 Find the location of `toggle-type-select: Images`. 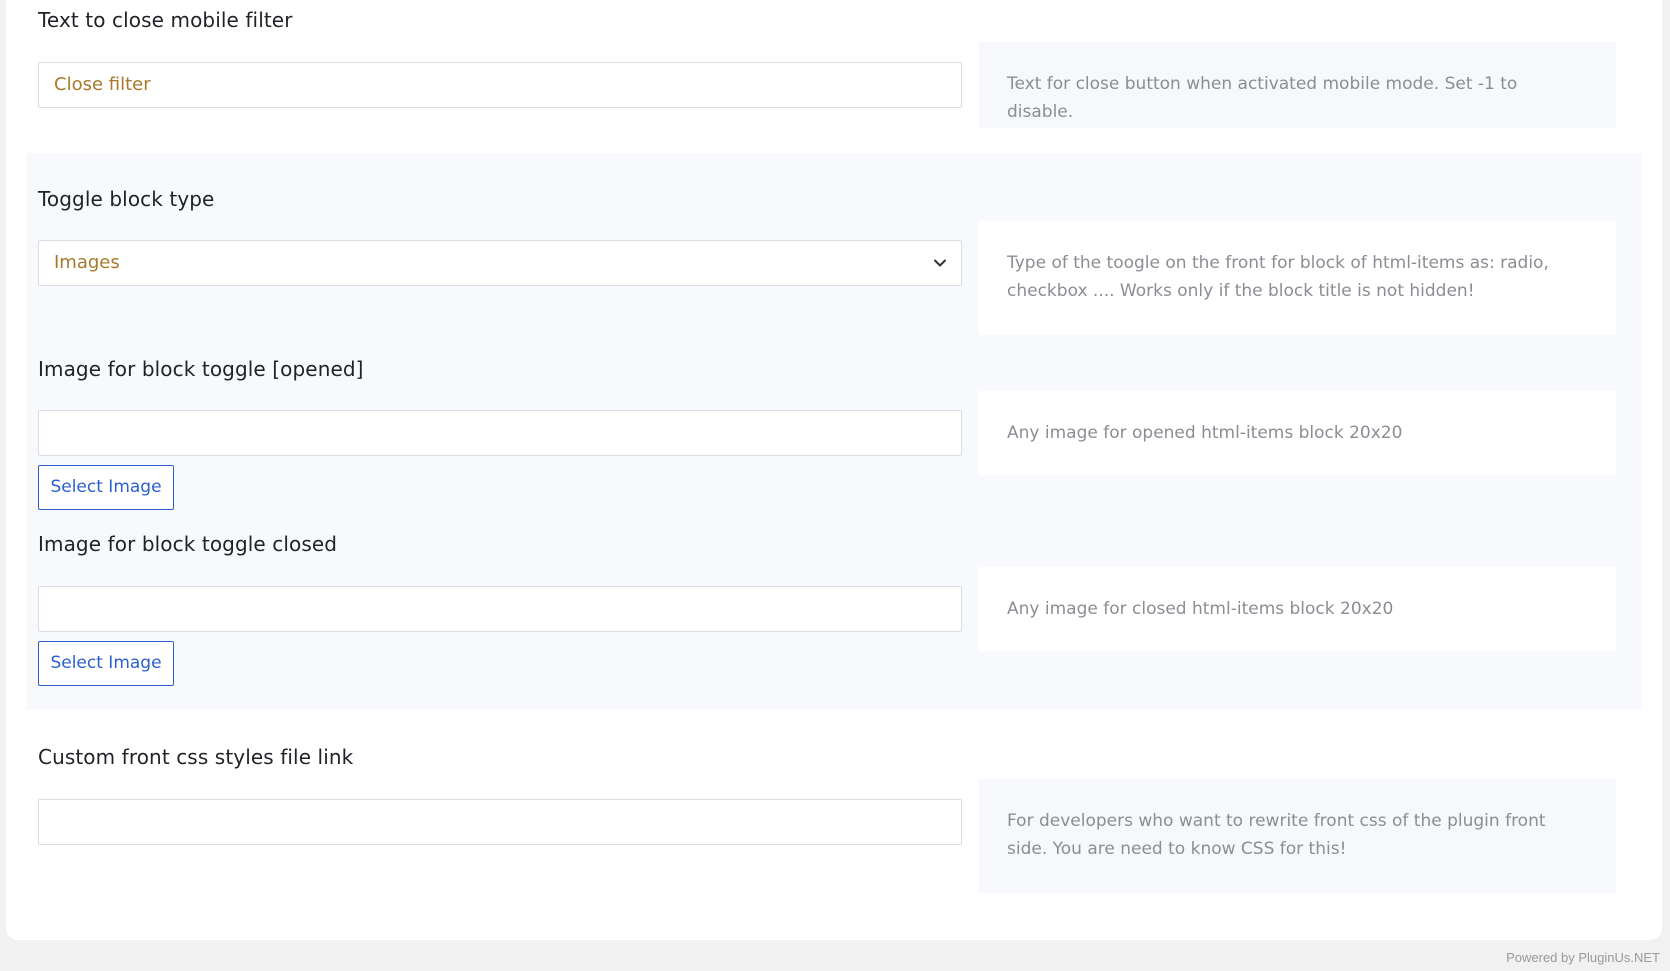

toggle-type-select: Images is located at coordinates (500, 263).